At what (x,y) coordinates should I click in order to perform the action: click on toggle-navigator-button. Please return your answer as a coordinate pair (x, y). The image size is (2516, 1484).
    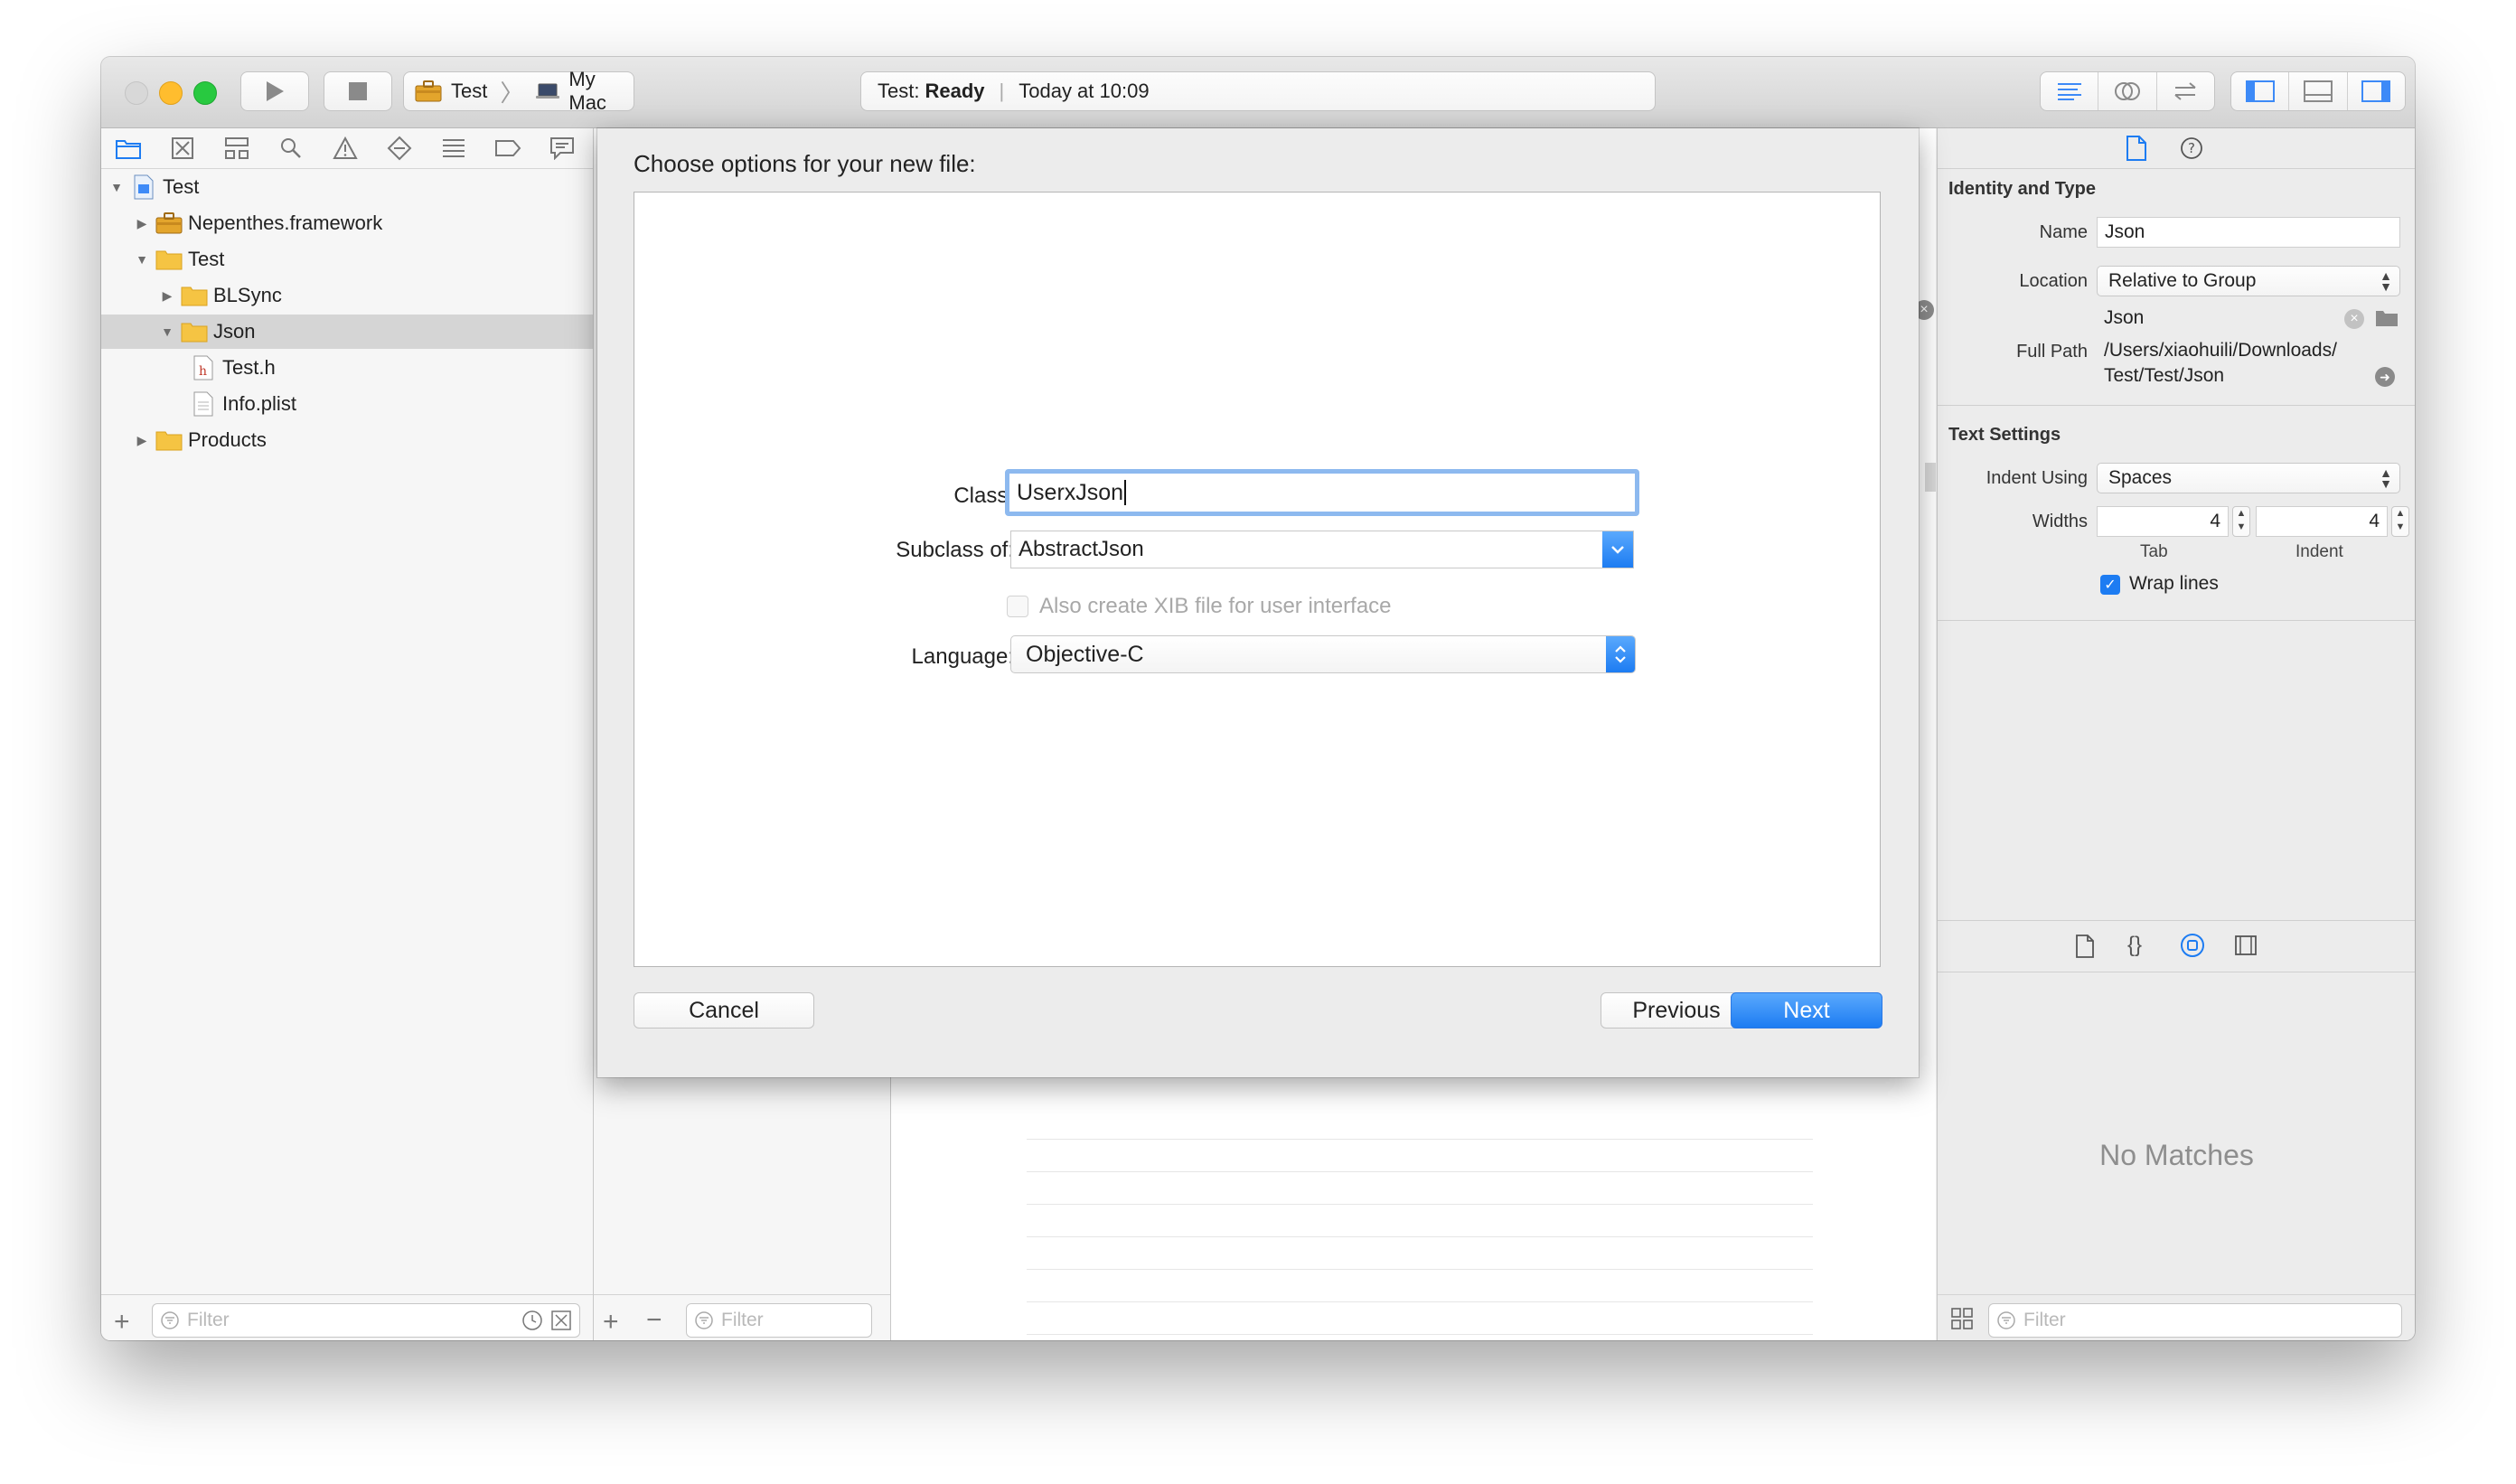
    Looking at the image, I should click on (2260, 91).